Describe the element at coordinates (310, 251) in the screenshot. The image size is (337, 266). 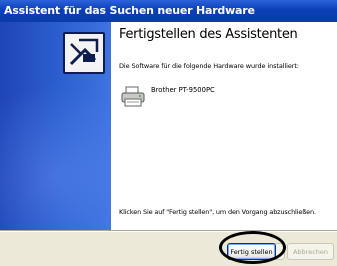
I see `cancel-button: Abbrechen` at that location.